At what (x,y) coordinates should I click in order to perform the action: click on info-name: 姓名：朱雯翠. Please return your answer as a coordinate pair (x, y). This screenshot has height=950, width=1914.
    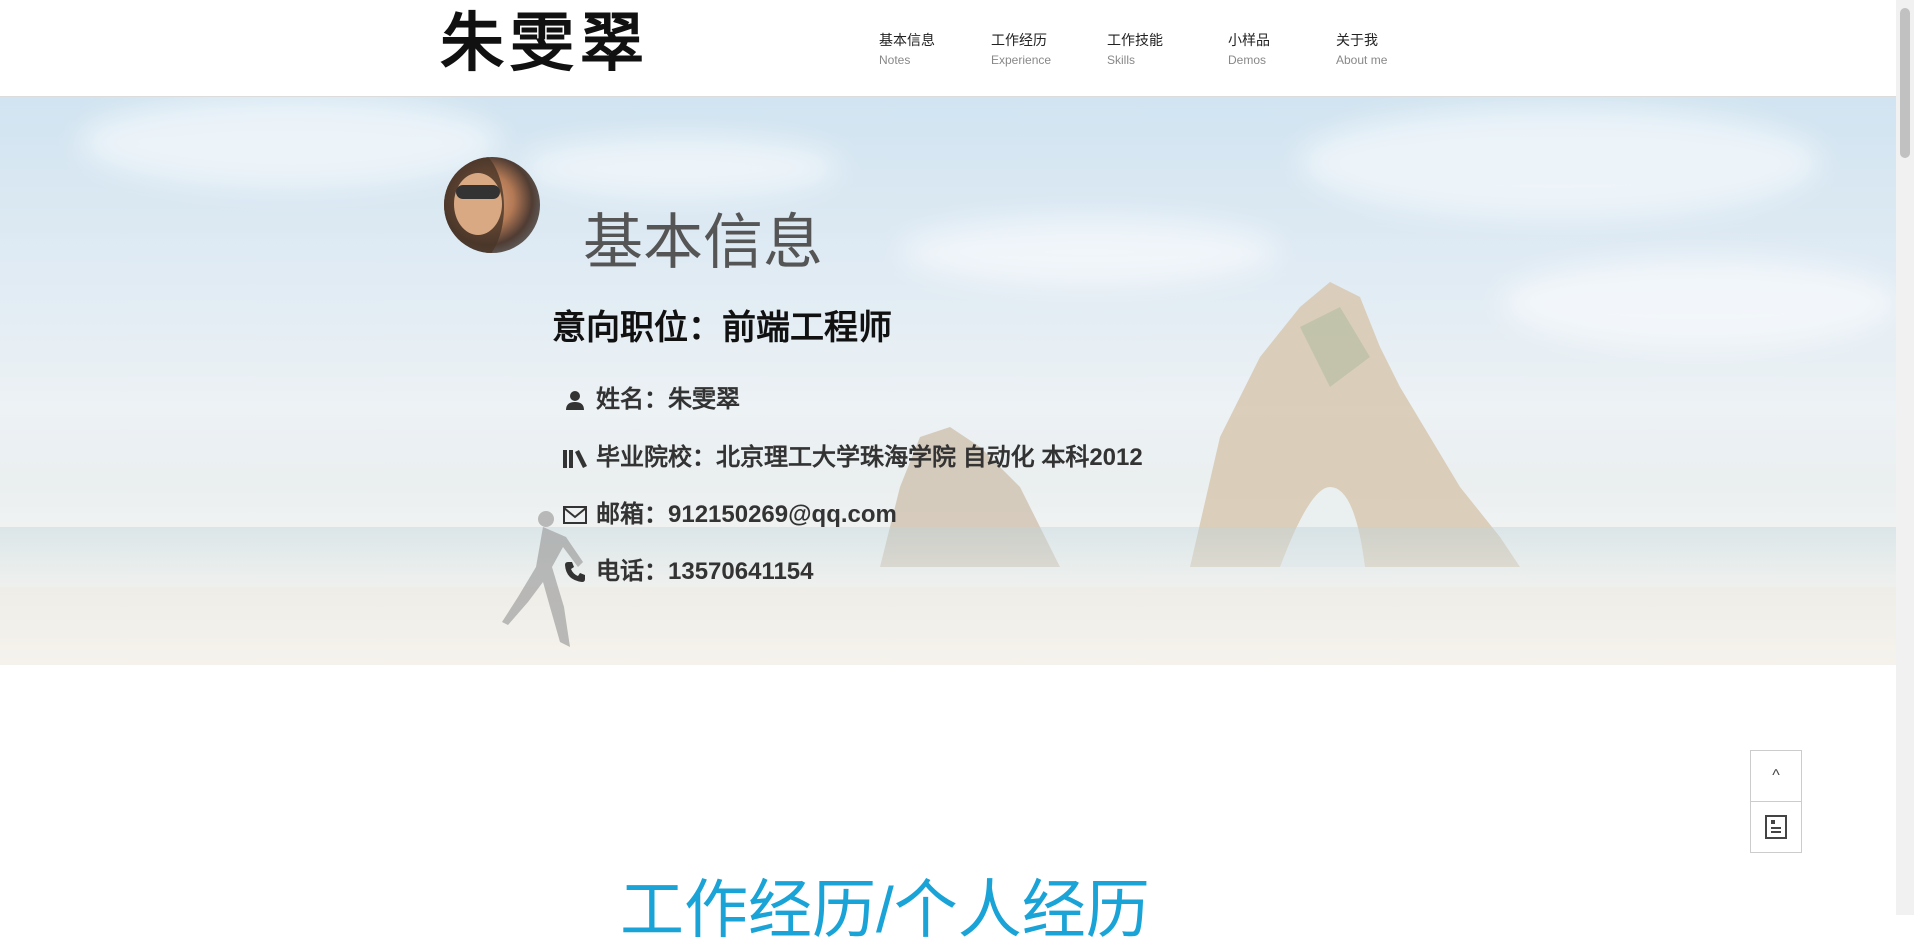
    Looking at the image, I should click on (651, 400).